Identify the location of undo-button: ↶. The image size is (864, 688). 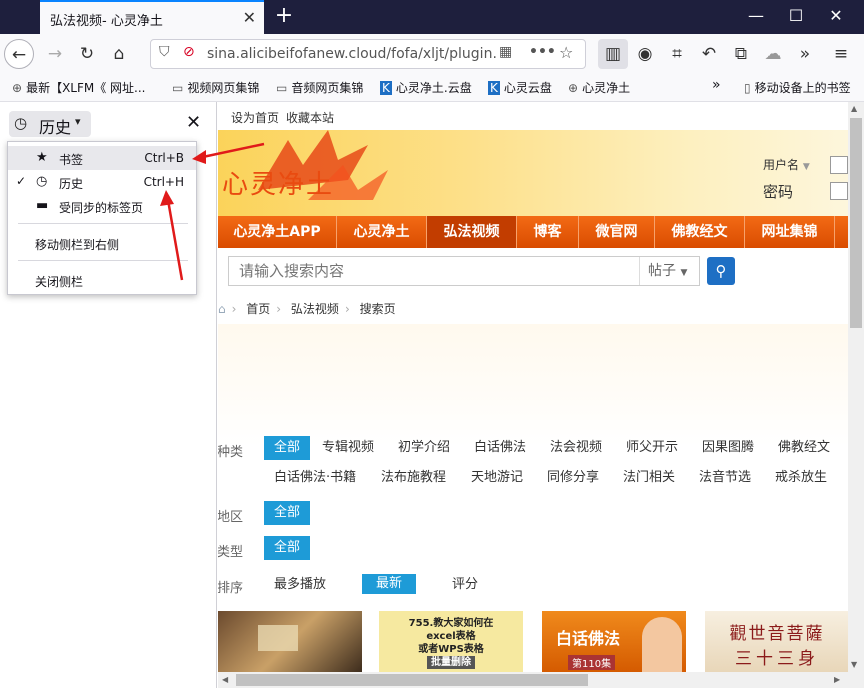
(709, 54).